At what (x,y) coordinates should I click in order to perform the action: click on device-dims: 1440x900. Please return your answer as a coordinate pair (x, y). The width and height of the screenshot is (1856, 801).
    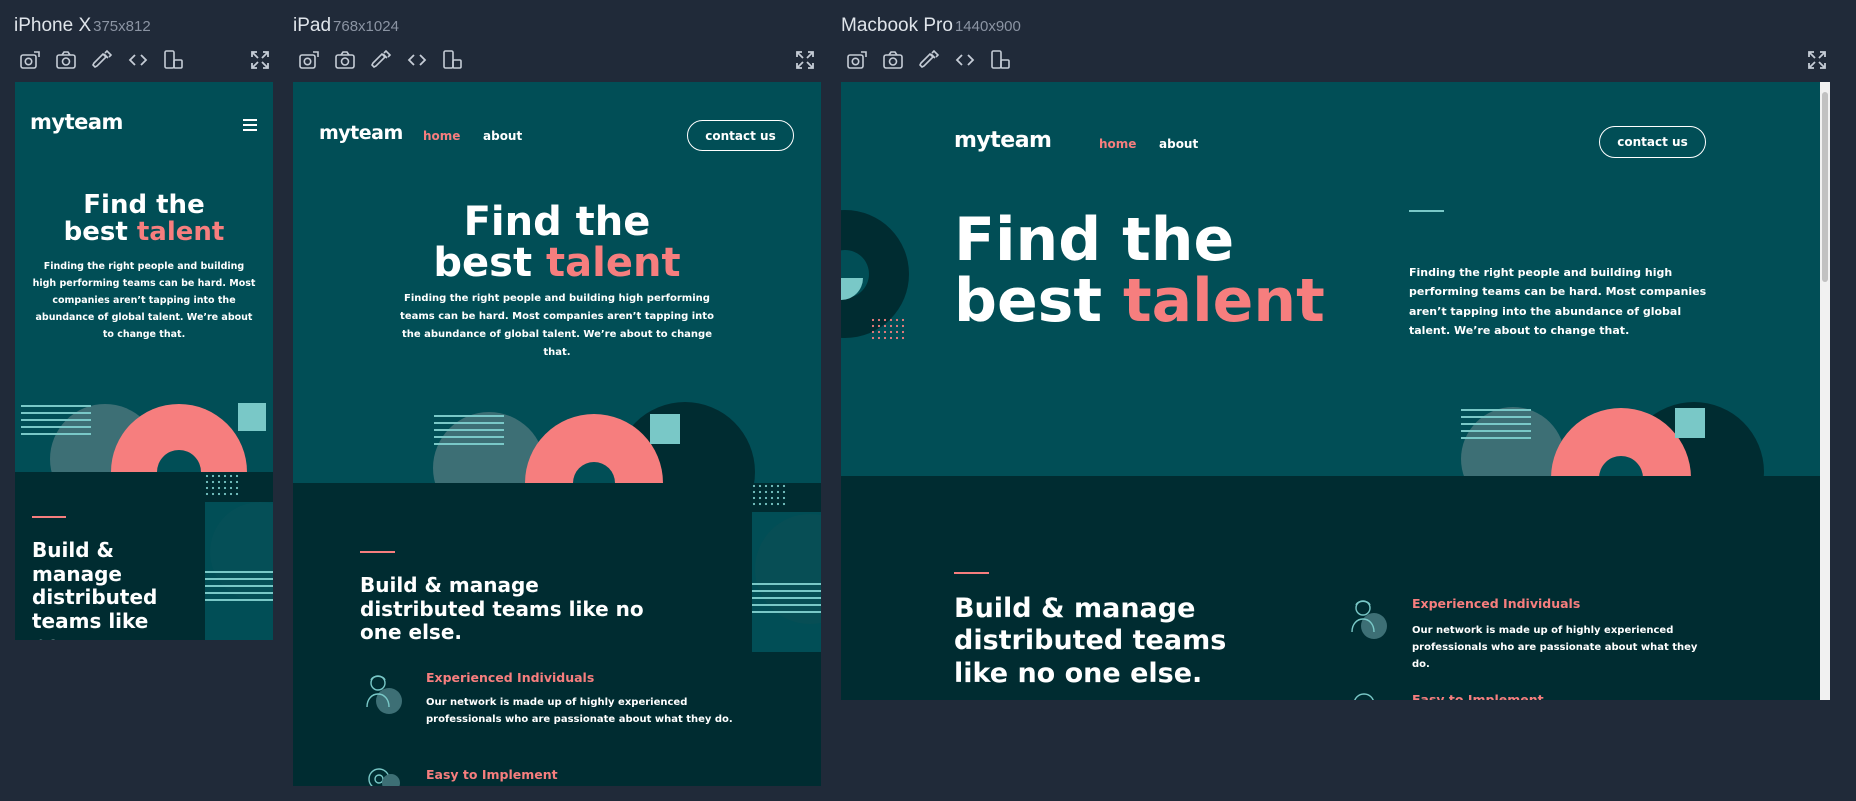
    Looking at the image, I should click on (987, 26).